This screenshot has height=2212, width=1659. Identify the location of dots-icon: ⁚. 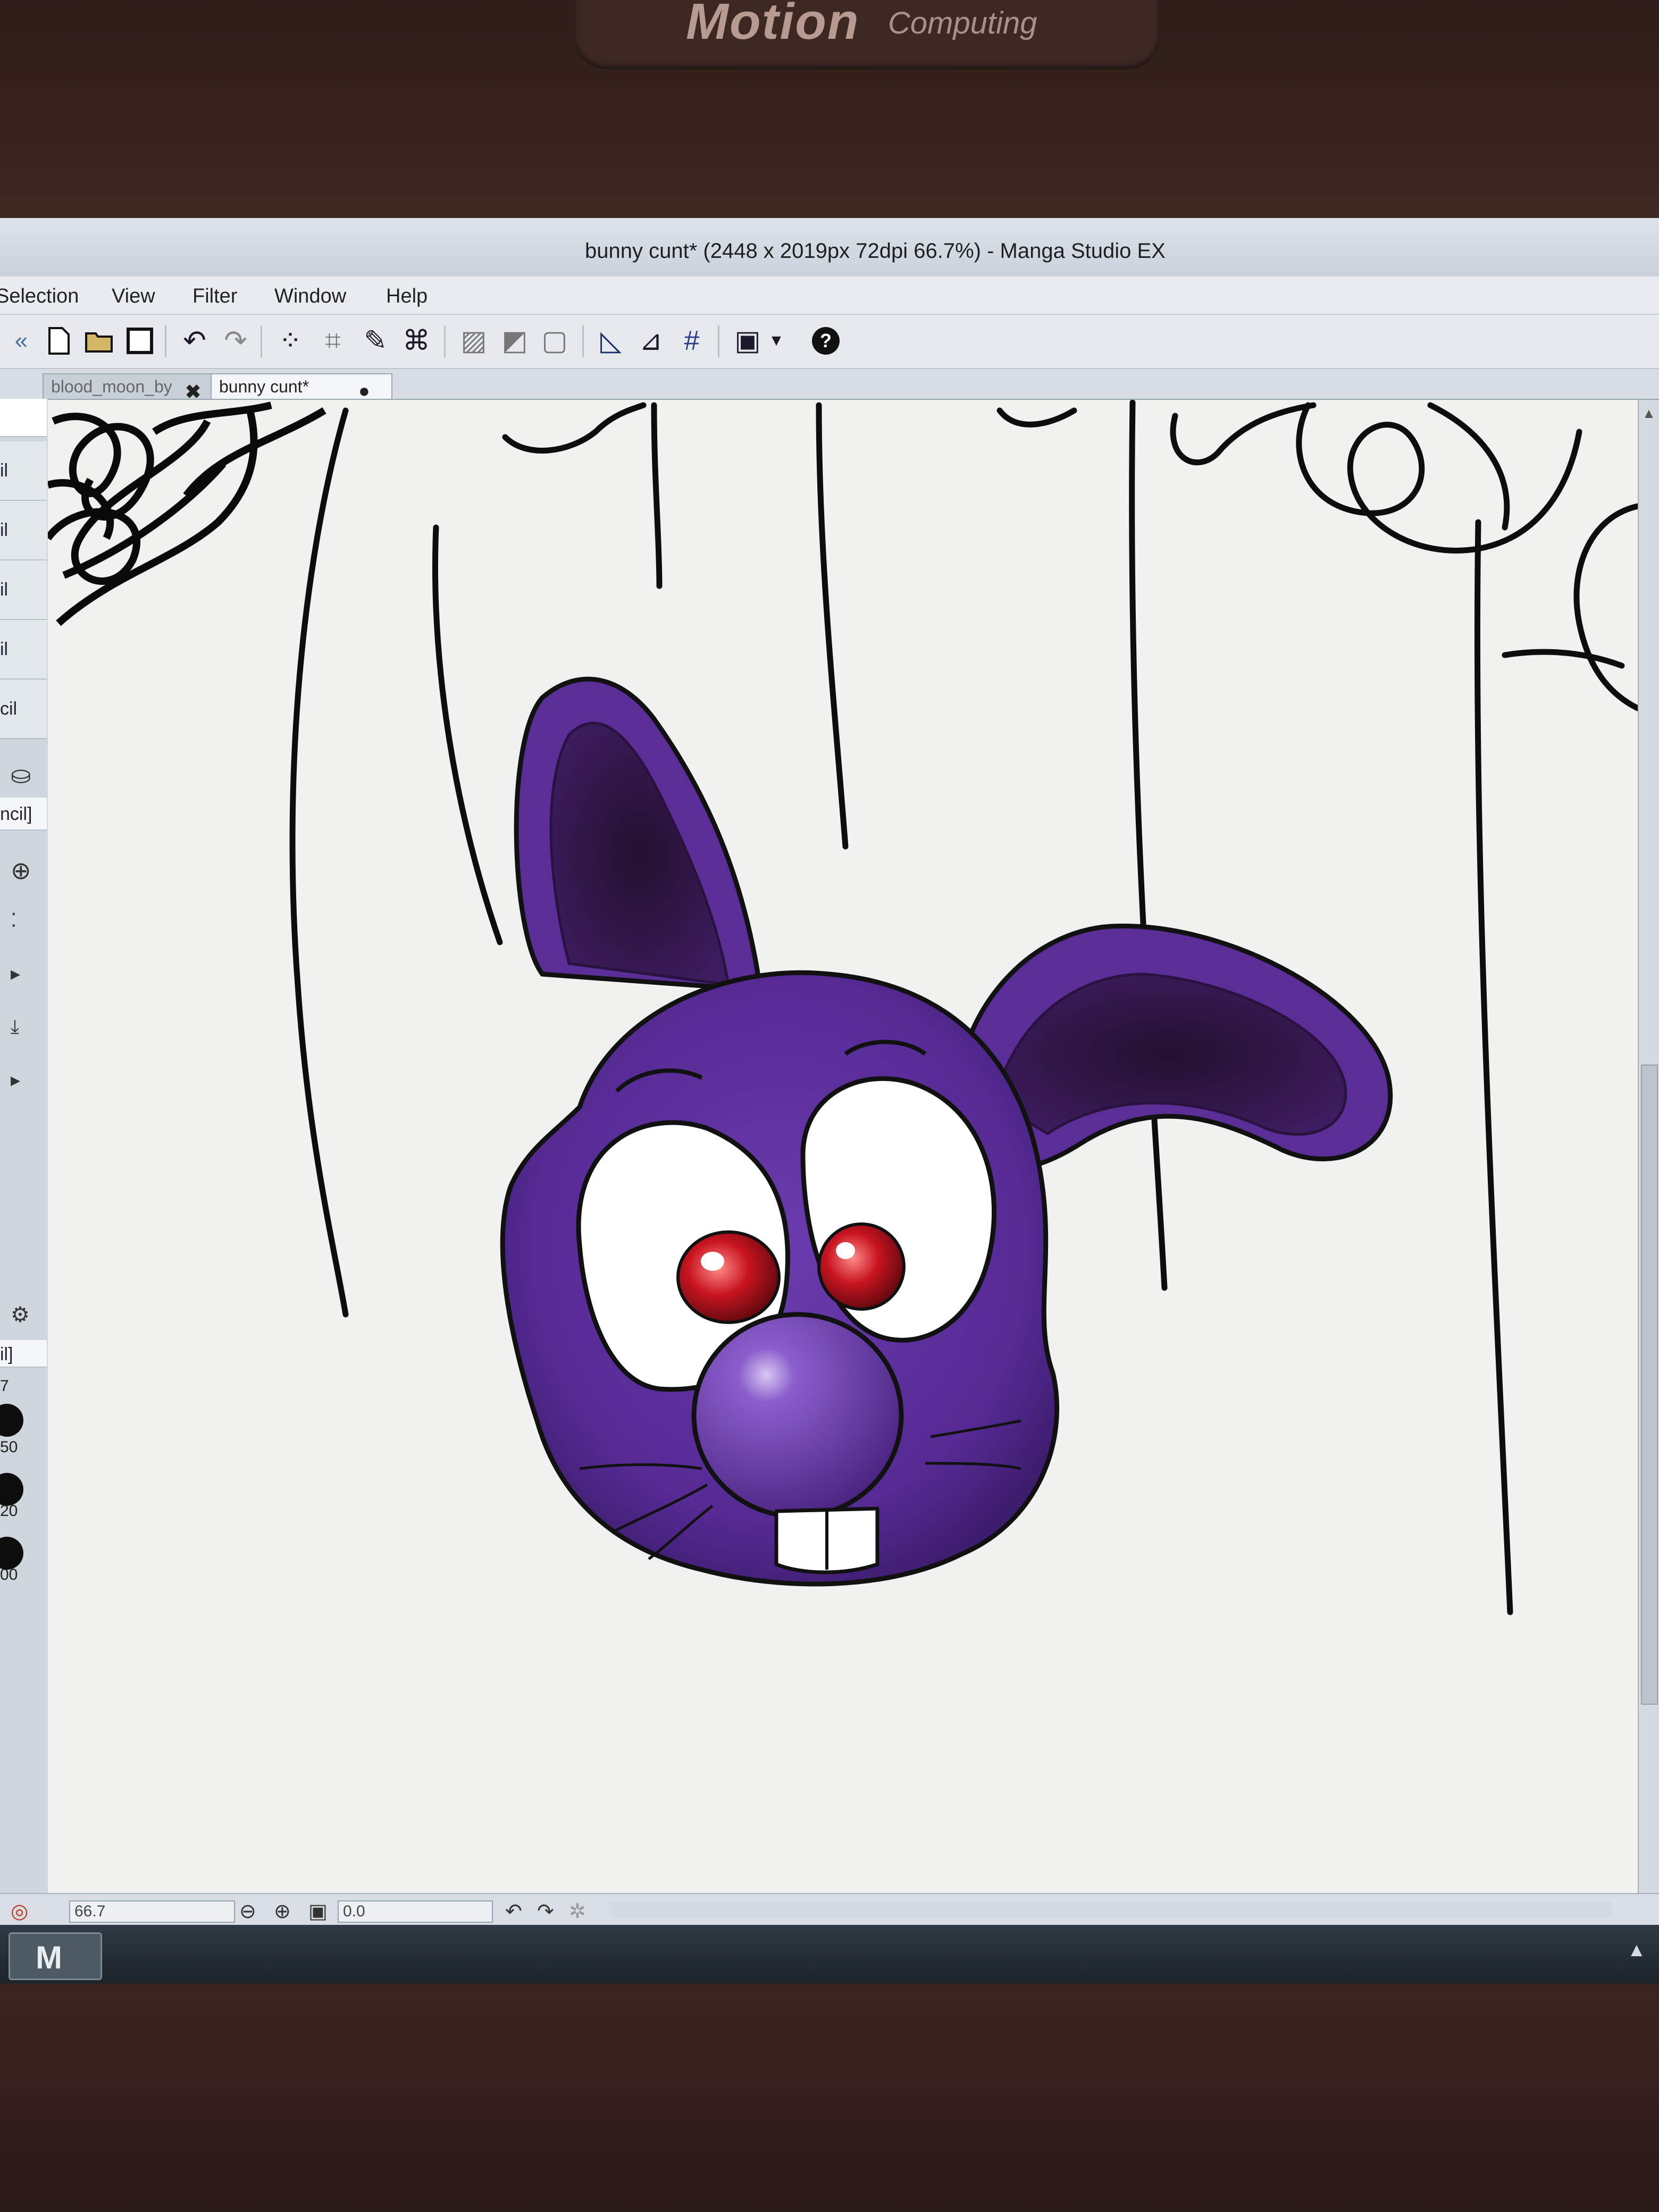
(13, 920).